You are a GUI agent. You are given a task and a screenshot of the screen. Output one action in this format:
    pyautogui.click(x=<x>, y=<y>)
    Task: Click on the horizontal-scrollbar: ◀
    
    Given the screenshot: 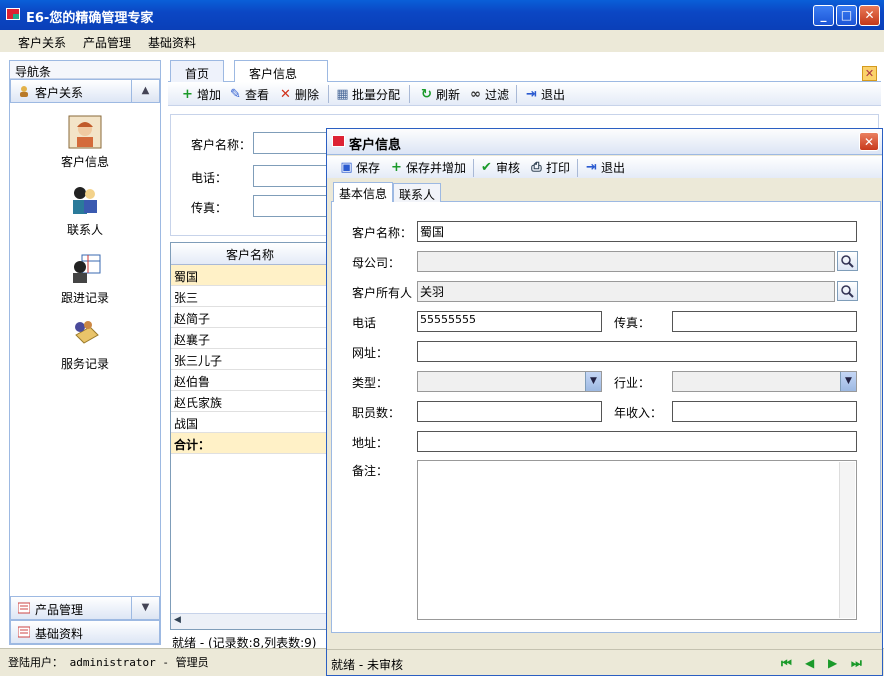 What is the action you would take?
    pyautogui.click(x=250, y=621)
    